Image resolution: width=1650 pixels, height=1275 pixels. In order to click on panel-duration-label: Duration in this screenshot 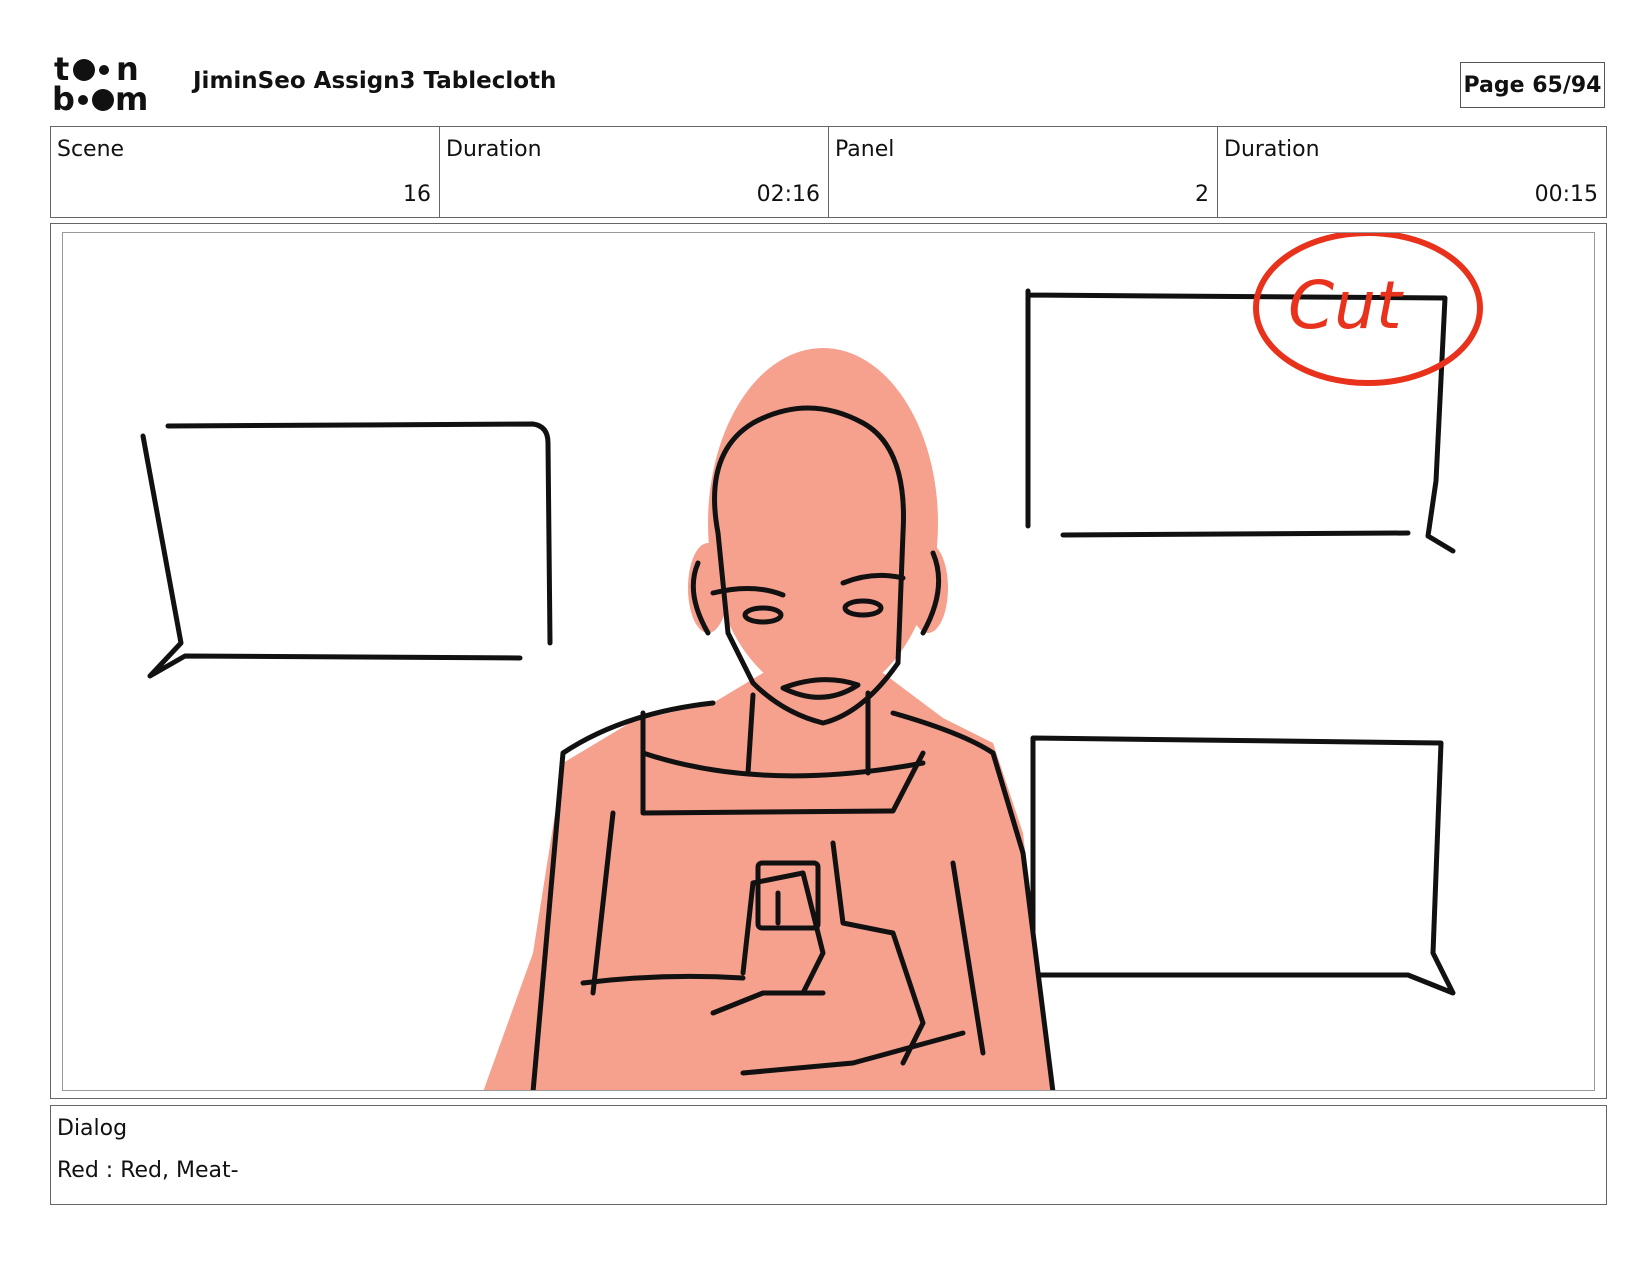, I will do `click(1272, 149)`.